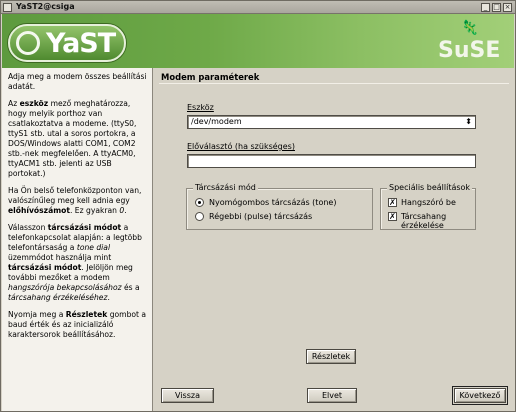  I want to click on title-bar: YaST2@csiga _ □ ×, so click(258, 7).